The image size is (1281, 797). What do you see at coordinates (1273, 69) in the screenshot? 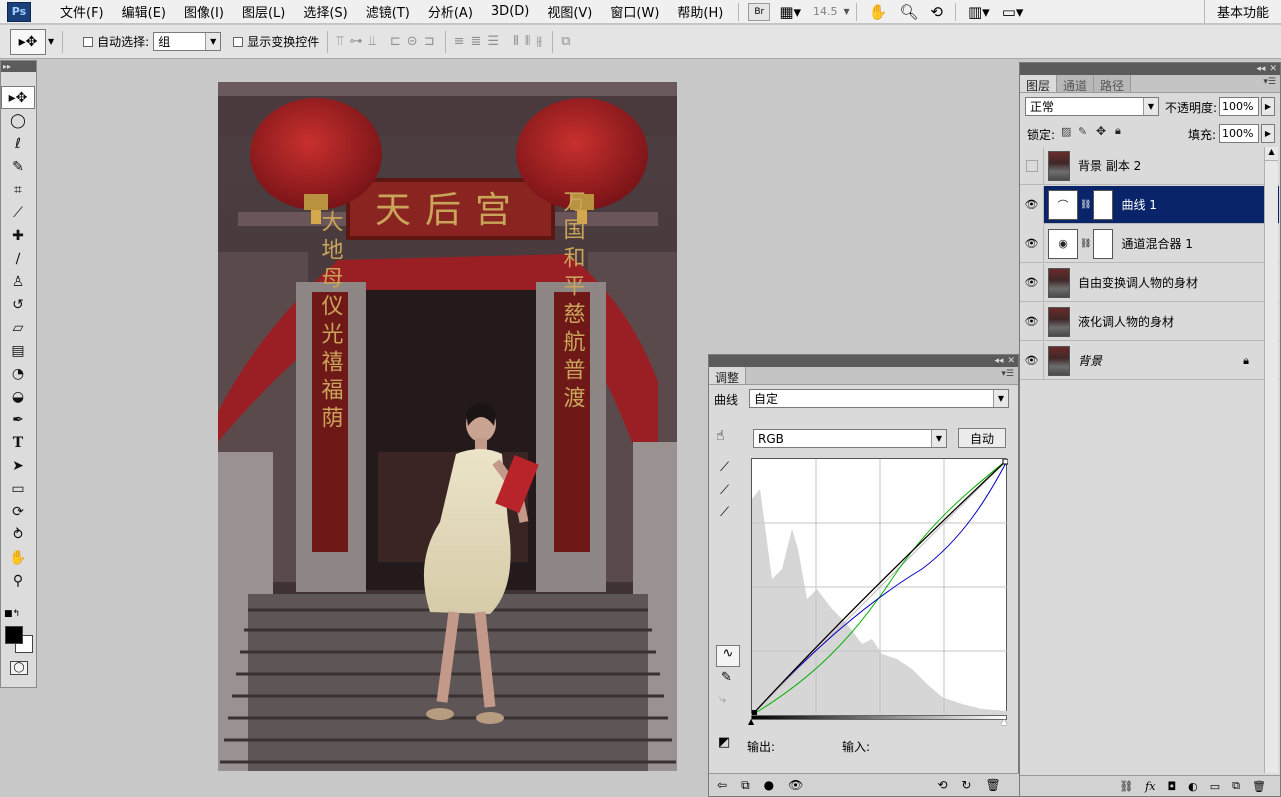
I see `close-icon: ✕` at bounding box center [1273, 69].